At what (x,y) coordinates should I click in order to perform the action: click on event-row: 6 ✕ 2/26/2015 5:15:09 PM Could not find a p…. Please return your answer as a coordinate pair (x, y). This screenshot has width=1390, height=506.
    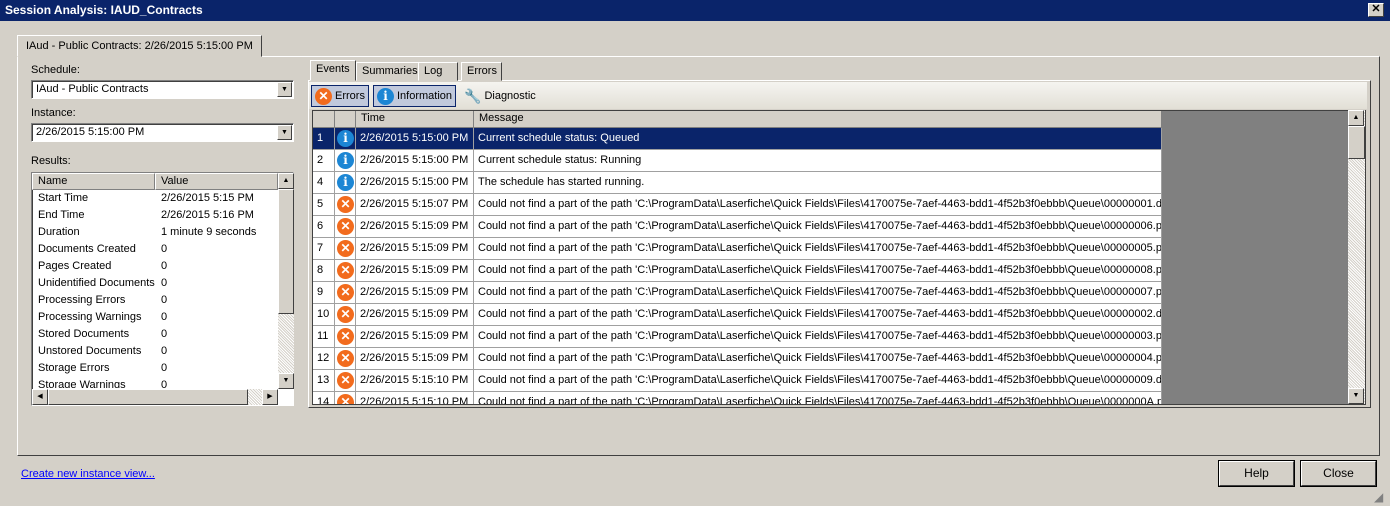
    Looking at the image, I should click on (737, 227).